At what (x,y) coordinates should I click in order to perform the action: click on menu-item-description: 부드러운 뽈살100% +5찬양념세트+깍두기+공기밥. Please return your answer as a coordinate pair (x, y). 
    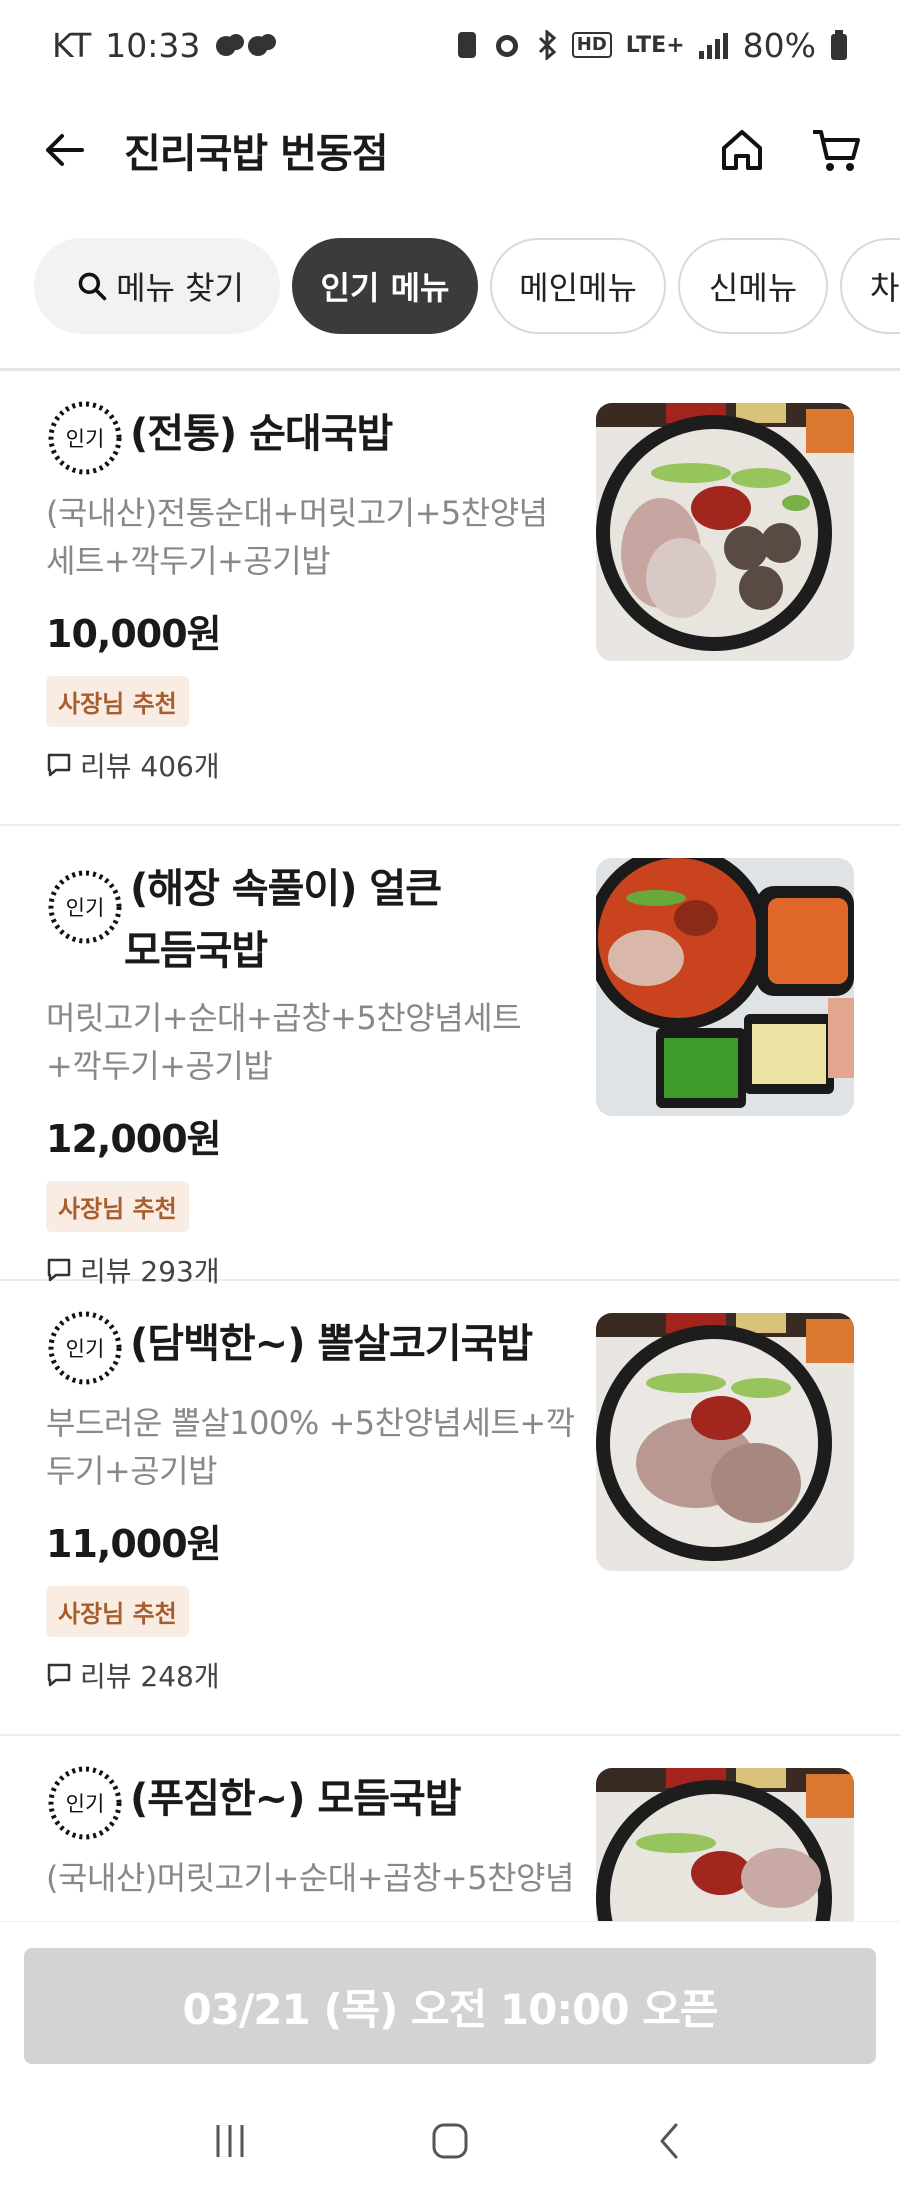
    Looking at the image, I should click on (310, 1447).